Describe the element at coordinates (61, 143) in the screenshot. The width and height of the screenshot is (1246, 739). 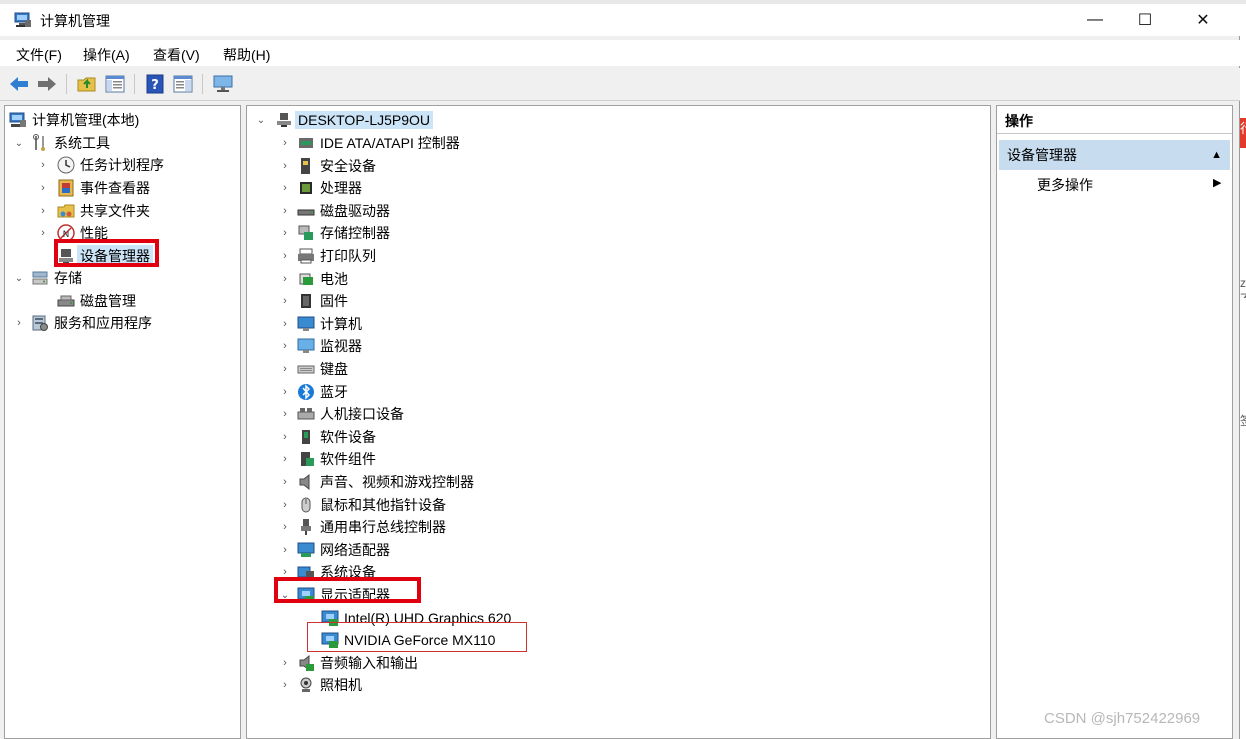
I see `tree-item-system-tools: ⌄ 系统工具` at that location.